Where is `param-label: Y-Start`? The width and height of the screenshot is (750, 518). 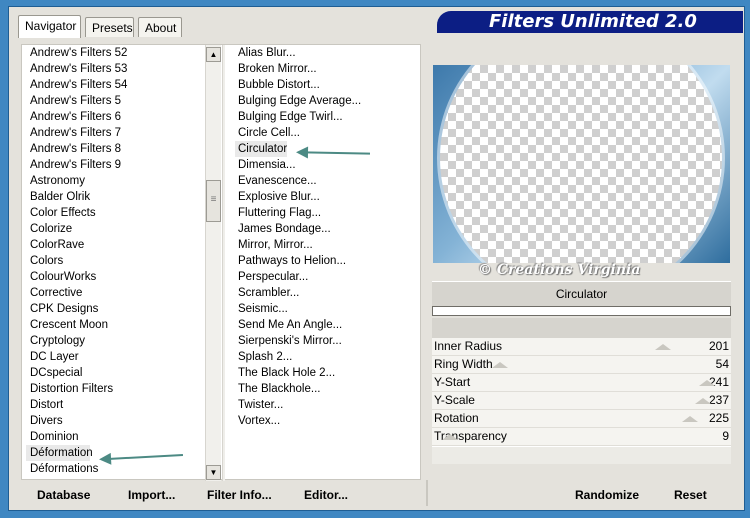
param-label: Y-Start is located at coordinates (452, 382).